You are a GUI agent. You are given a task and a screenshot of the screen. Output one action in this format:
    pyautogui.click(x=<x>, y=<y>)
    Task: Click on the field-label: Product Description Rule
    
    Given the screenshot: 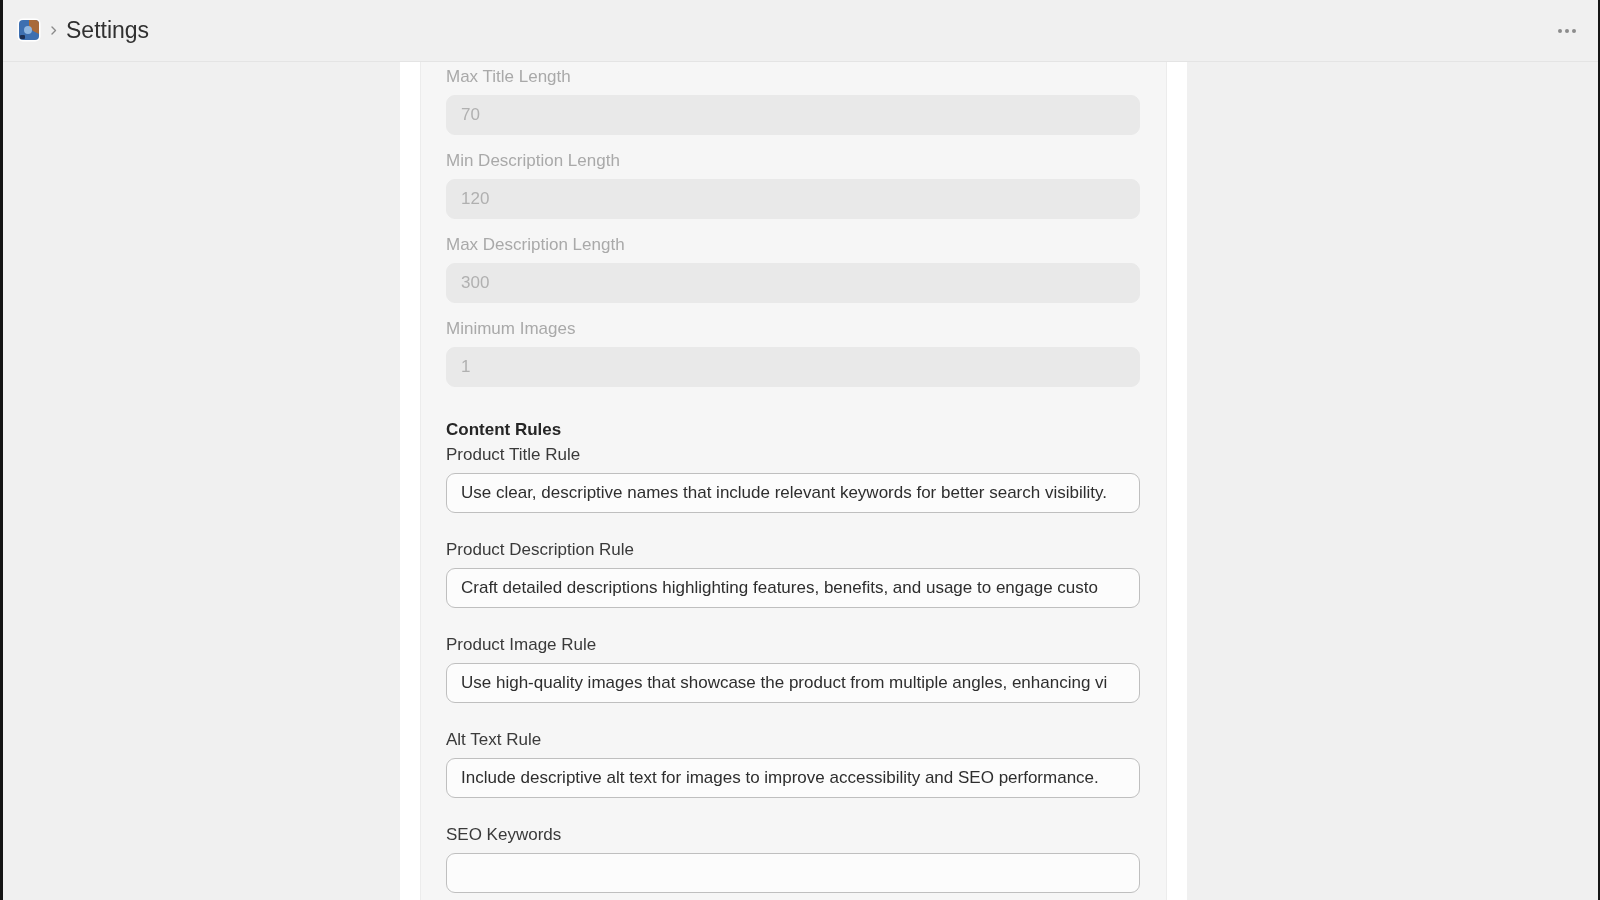 What is the action you would take?
    pyautogui.click(x=541, y=549)
    